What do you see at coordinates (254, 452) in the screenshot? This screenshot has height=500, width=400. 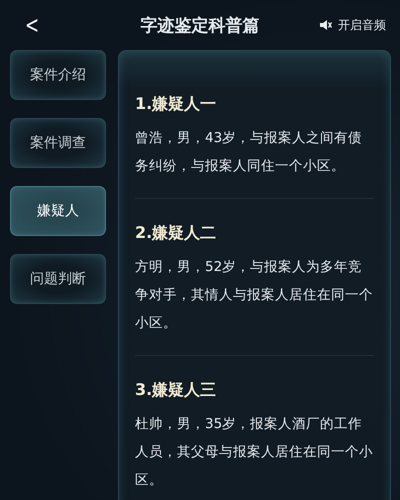 I see `section-text: 杜帅，男，35岁，报案人酒厂的工作人员，其父母与报案人居住在同一个小区。` at bounding box center [254, 452].